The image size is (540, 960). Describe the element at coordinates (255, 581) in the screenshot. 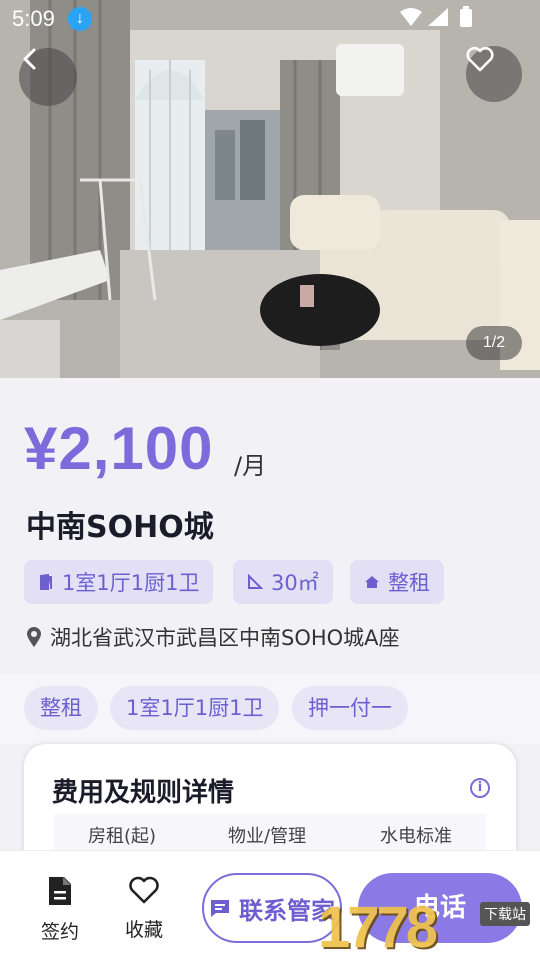

I see `ruler-icon` at that location.